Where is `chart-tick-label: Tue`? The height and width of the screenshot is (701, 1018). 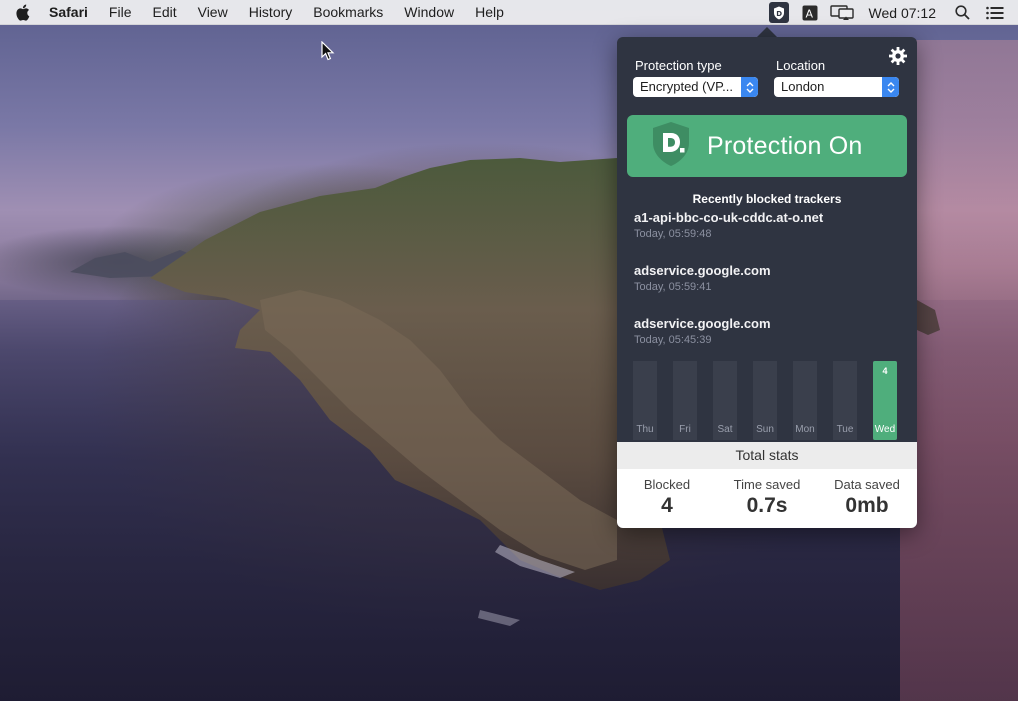 chart-tick-label: Tue is located at coordinates (845, 429).